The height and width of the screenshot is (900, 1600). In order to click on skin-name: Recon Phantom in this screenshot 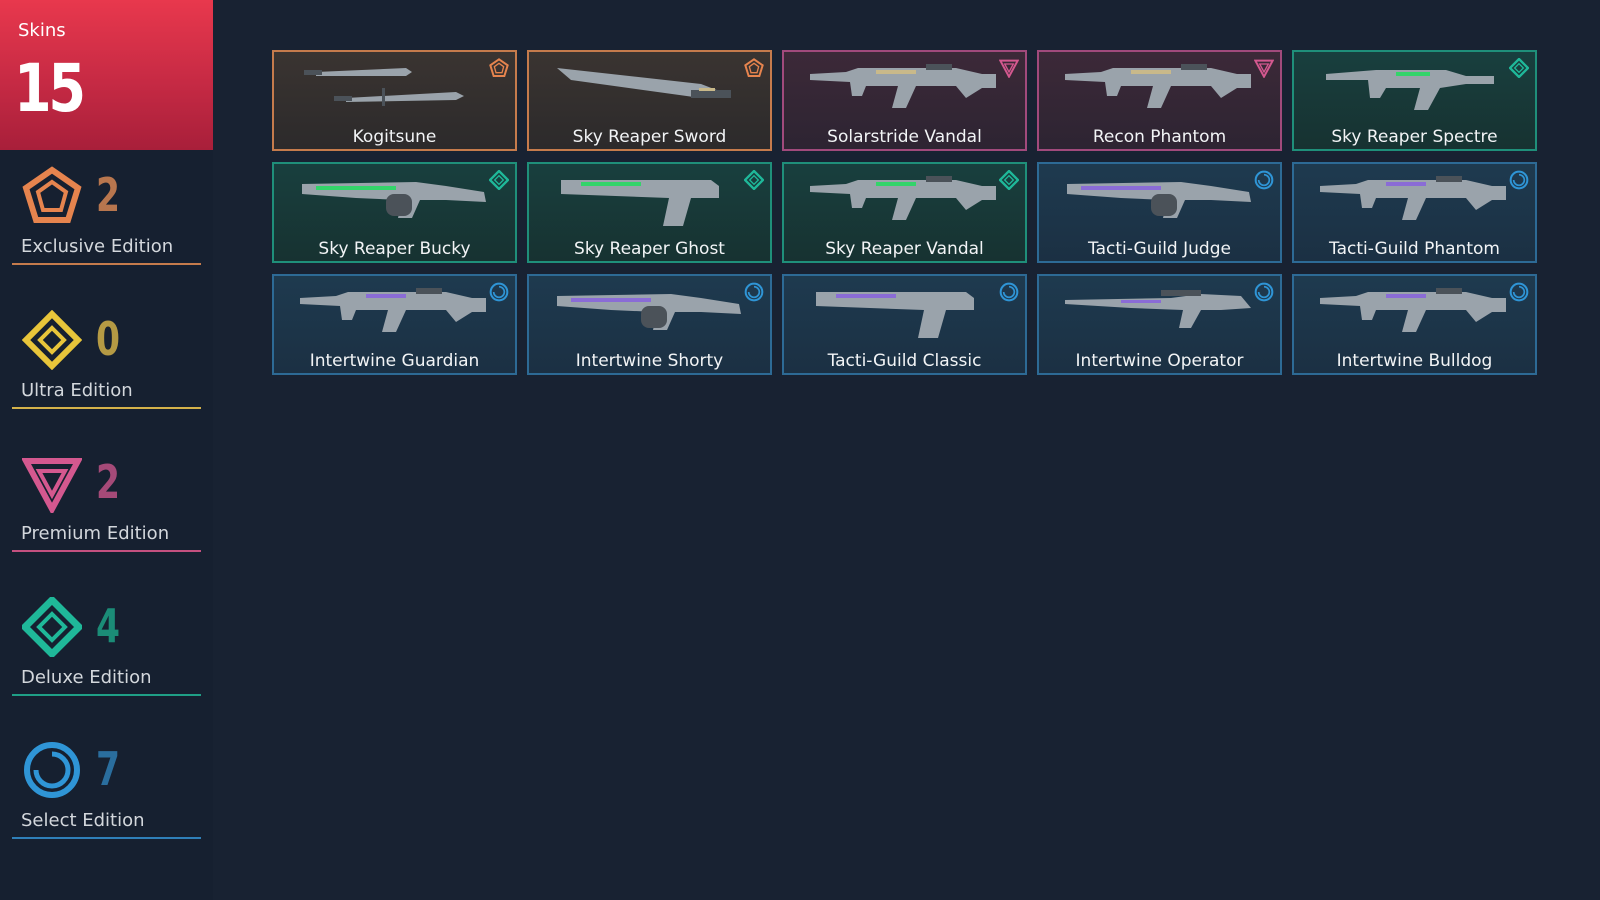, I will do `click(1159, 137)`.